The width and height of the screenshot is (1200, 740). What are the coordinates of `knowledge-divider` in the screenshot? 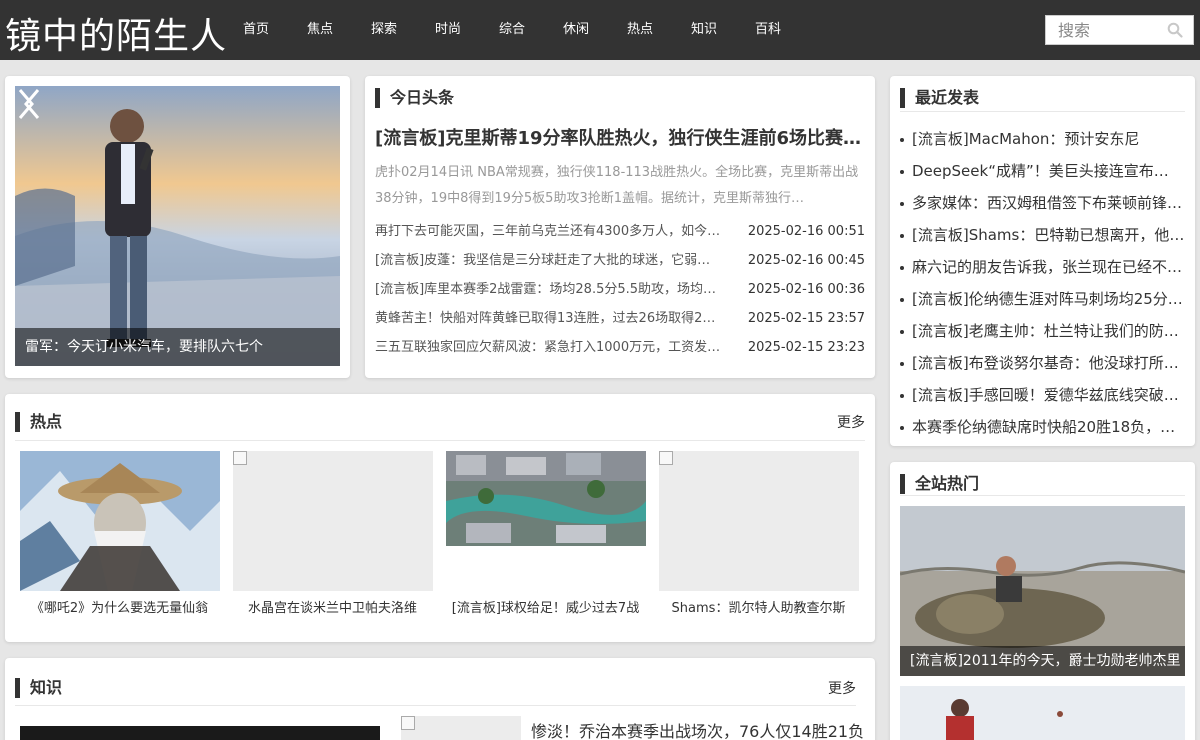 It's located at (435, 705).